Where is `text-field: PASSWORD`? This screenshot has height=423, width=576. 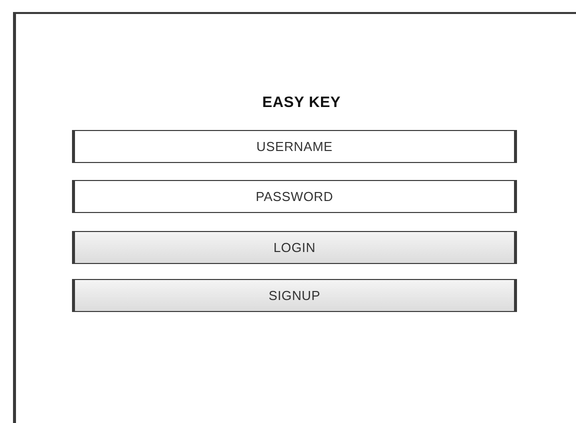 text-field: PASSWORD is located at coordinates (294, 196).